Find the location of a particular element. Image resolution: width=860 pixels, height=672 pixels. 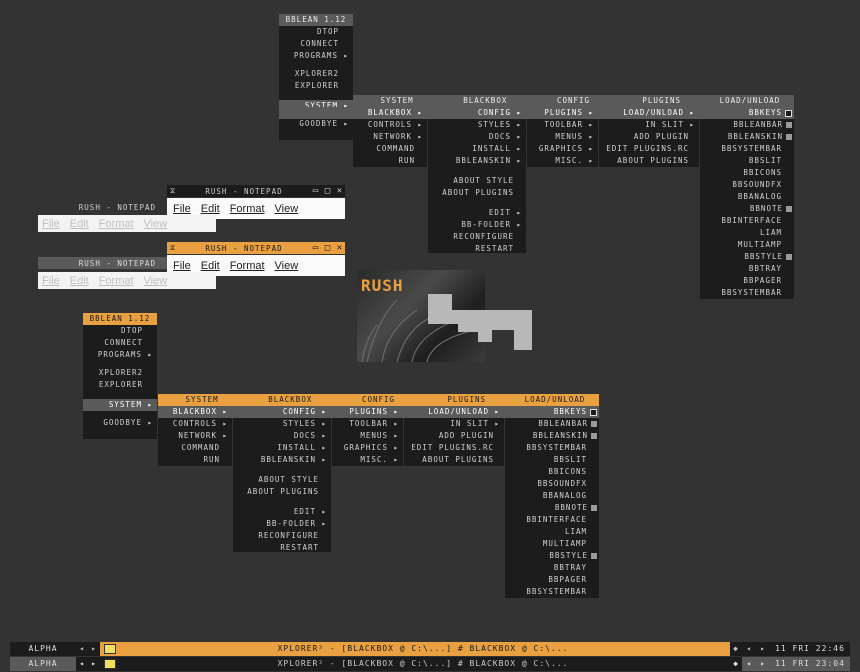

submenu-item-add-plugin: ADD PLUGIN is located at coordinates (454, 436).